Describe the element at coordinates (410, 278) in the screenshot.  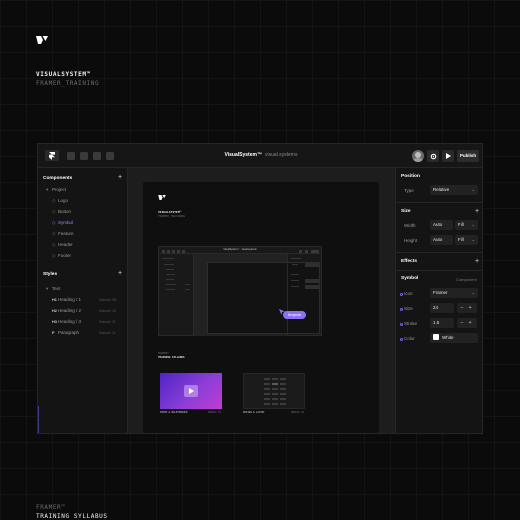
I see `symbol-heading: Symbol` at that location.